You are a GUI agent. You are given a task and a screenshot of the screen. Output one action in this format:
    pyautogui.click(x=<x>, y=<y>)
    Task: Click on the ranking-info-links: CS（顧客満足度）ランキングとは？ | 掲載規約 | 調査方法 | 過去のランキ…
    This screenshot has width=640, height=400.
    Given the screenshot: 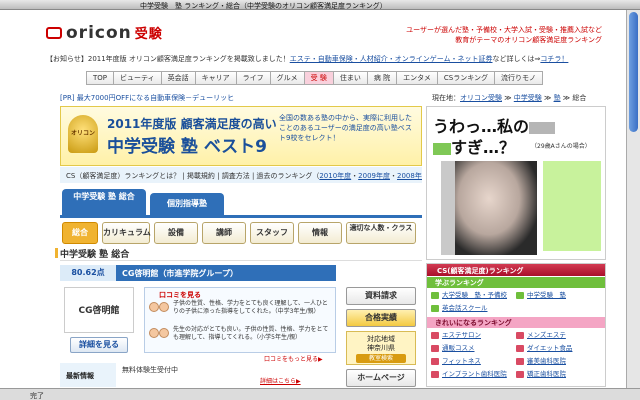 What is the action you would take?
    pyautogui.click(x=241, y=175)
    